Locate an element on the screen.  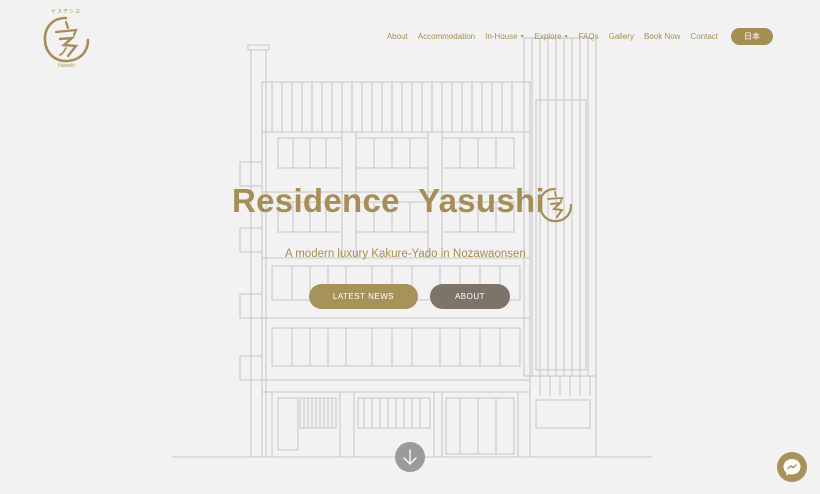
nav-label: Gallery is located at coordinates (621, 36).